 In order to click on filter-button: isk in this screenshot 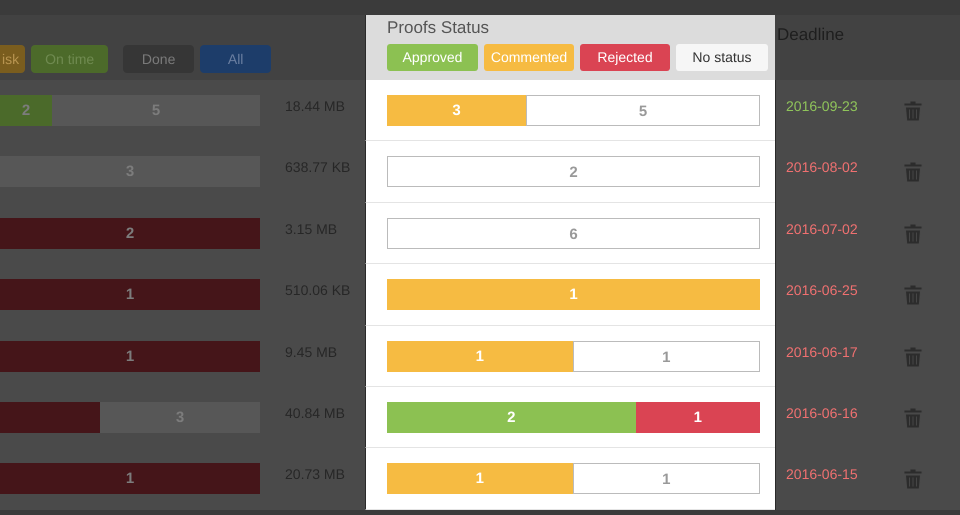, I will do `click(13, 59)`.